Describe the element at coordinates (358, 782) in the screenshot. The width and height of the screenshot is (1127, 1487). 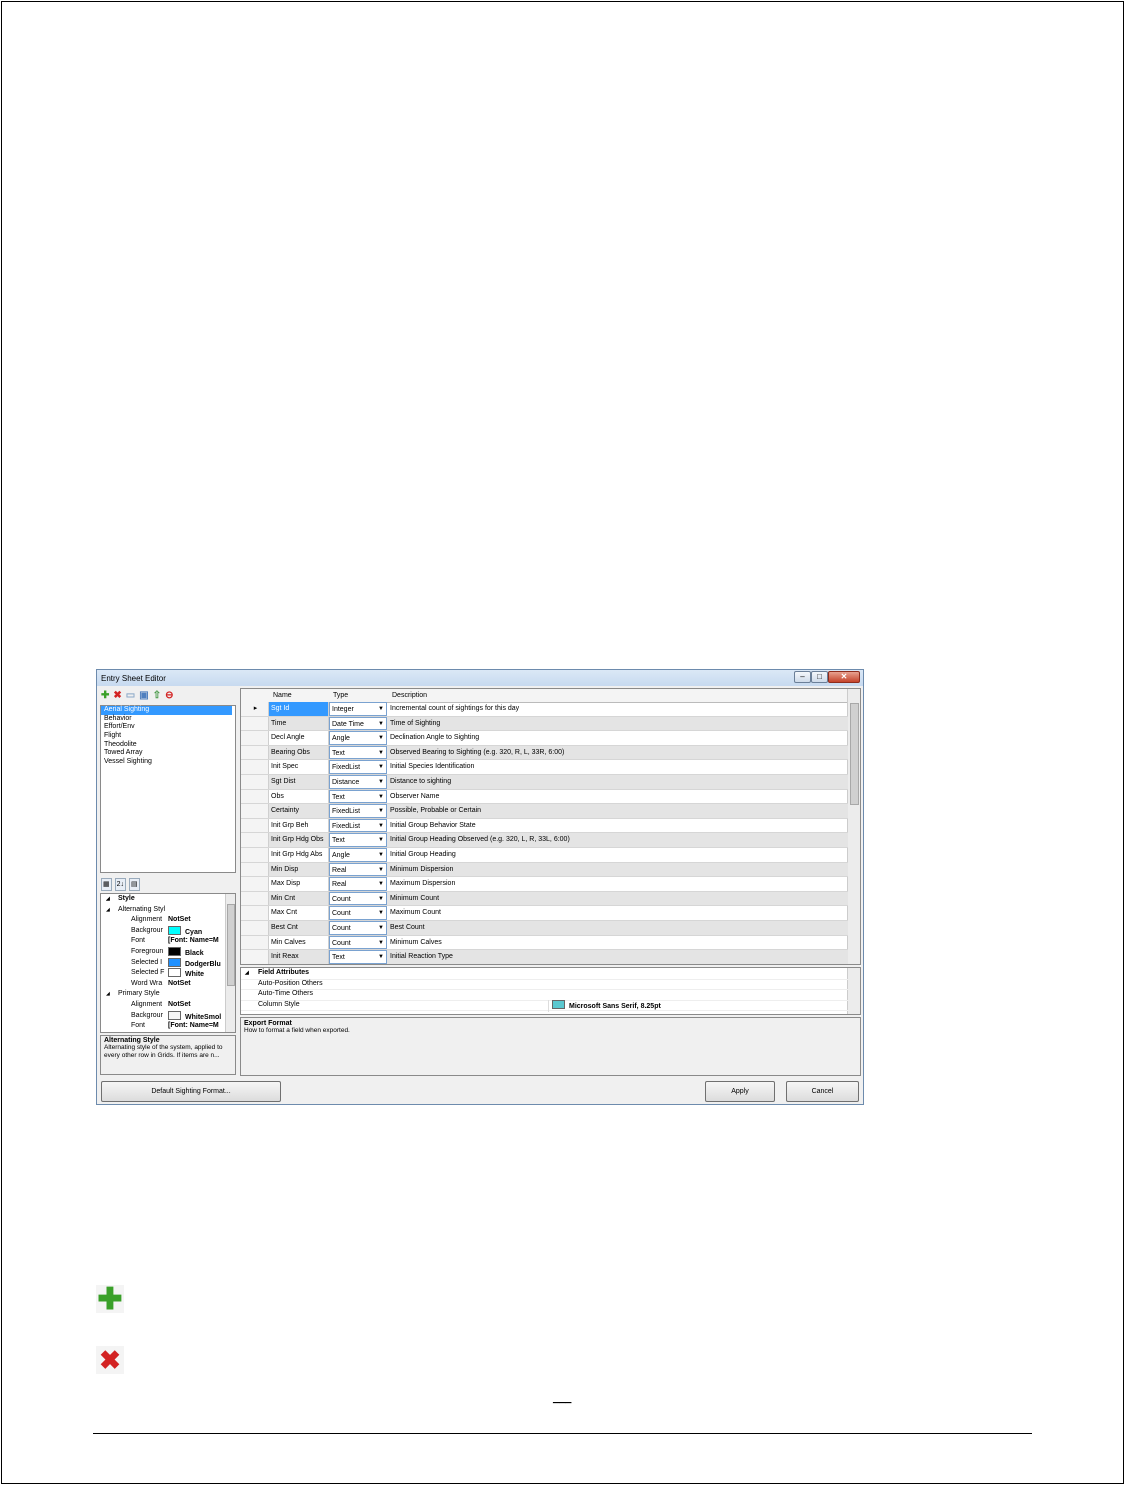
I see `field-type-dropdown: Distance ▼` at that location.